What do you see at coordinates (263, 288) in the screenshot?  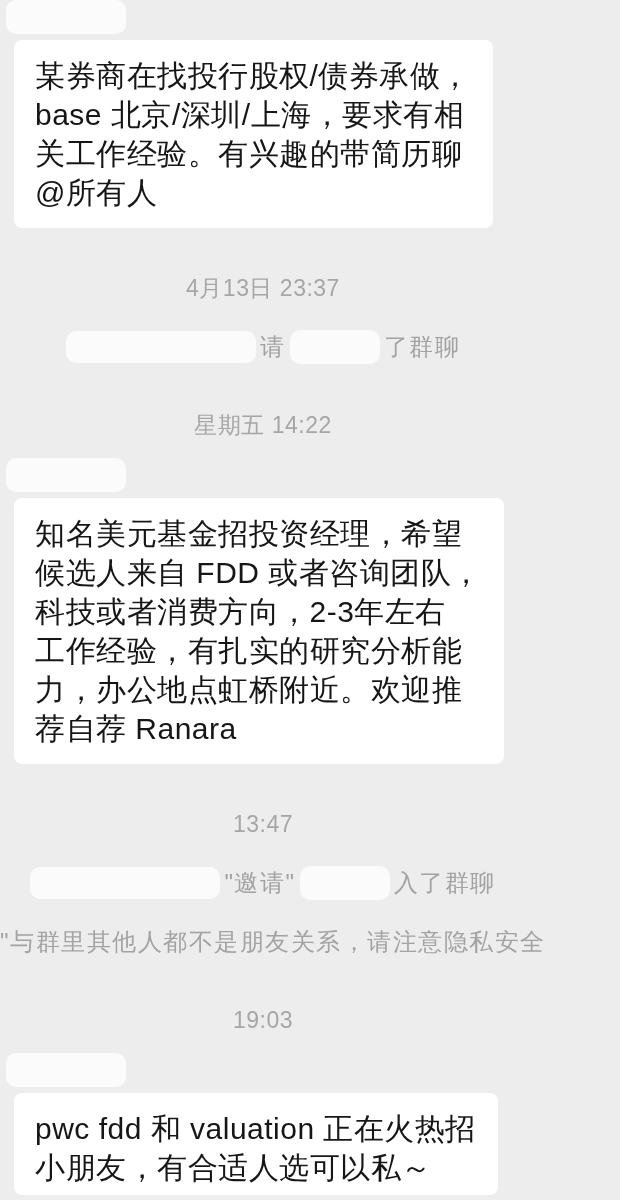 I see `timestamp: 4月13日 23:37` at bounding box center [263, 288].